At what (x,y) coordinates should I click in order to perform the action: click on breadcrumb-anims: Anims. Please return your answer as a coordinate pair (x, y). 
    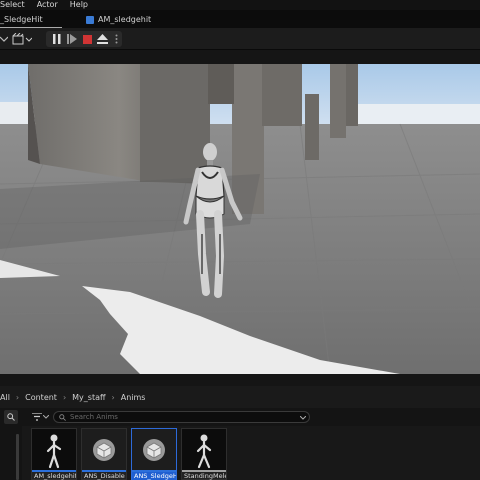
    Looking at the image, I should click on (133, 397).